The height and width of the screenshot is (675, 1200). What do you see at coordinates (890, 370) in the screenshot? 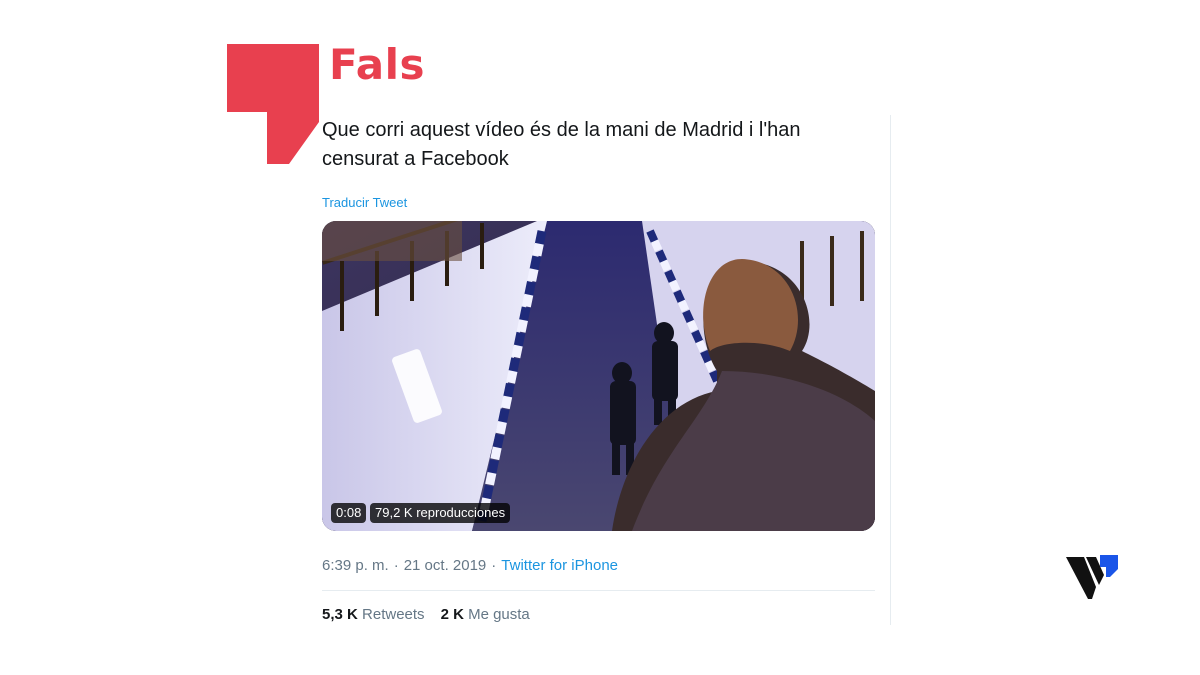
I see `tweet-border` at bounding box center [890, 370].